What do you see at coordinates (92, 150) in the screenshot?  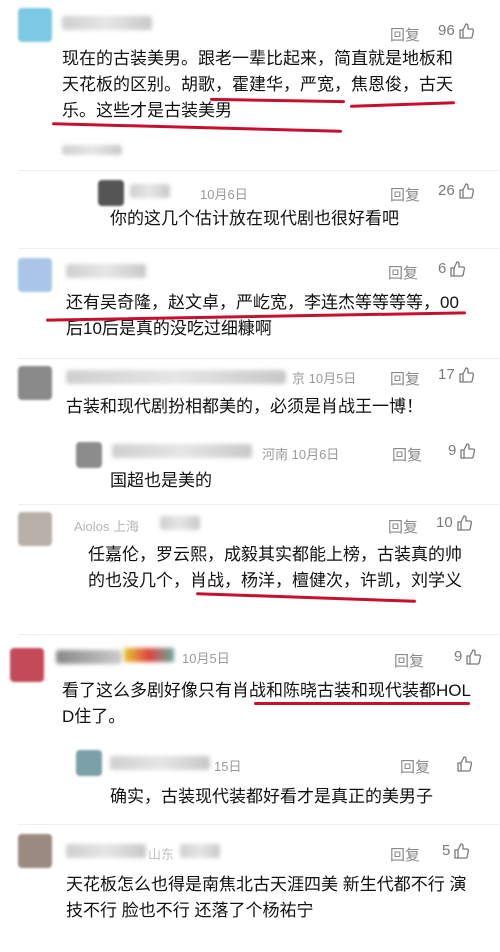 I see `blurred-area` at bounding box center [92, 150].